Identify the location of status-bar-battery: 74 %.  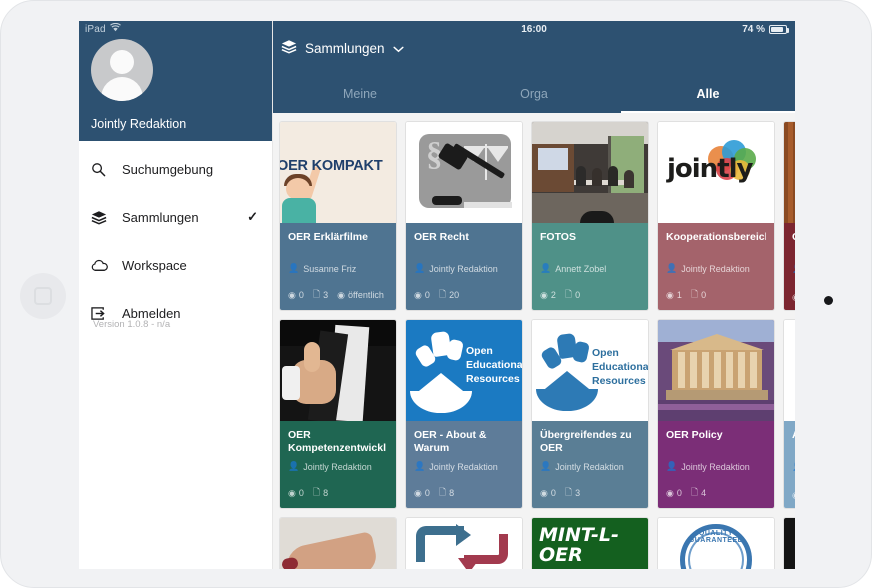
(765, 29).